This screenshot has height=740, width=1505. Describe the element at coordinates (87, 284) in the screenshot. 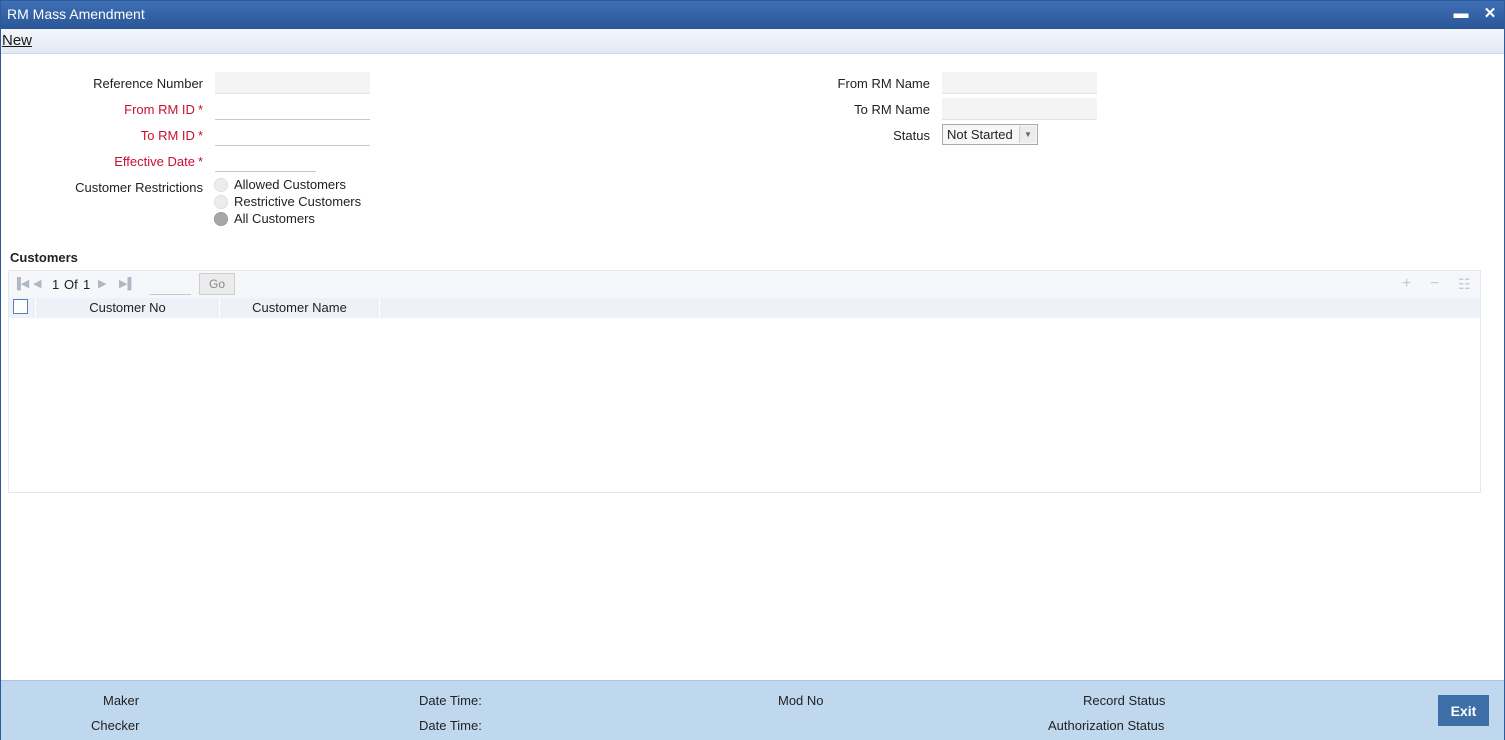

I see `total-pages: 1` at that location.